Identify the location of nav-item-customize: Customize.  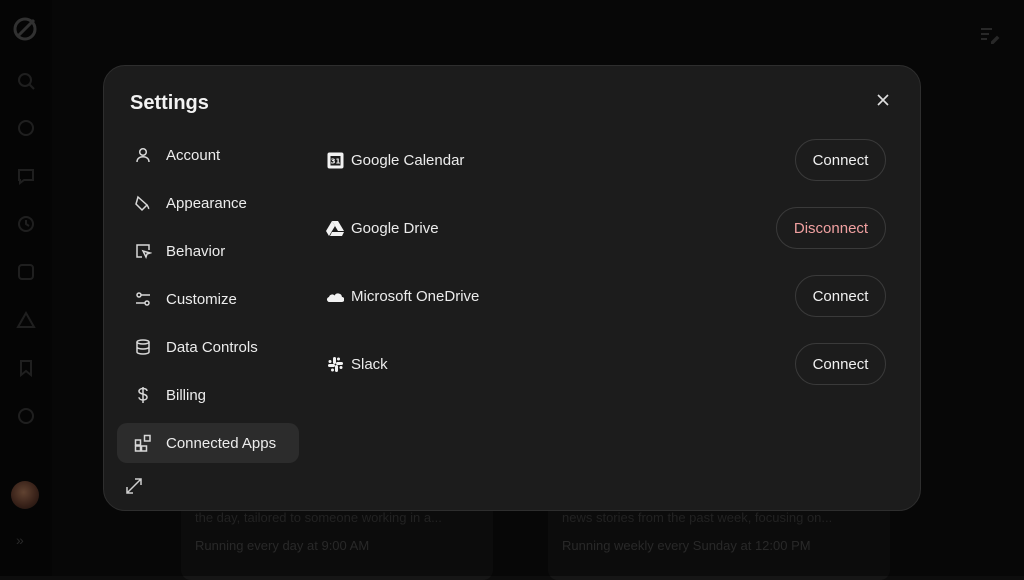
(208, 299).